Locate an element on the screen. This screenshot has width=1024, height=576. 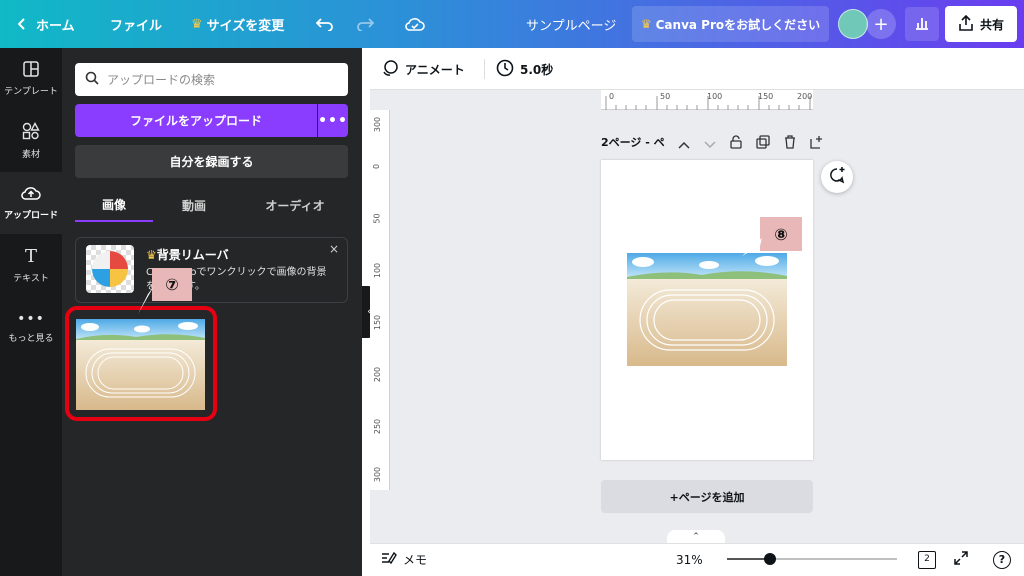
notes-button: メモ is located at coordinates (404, 559).